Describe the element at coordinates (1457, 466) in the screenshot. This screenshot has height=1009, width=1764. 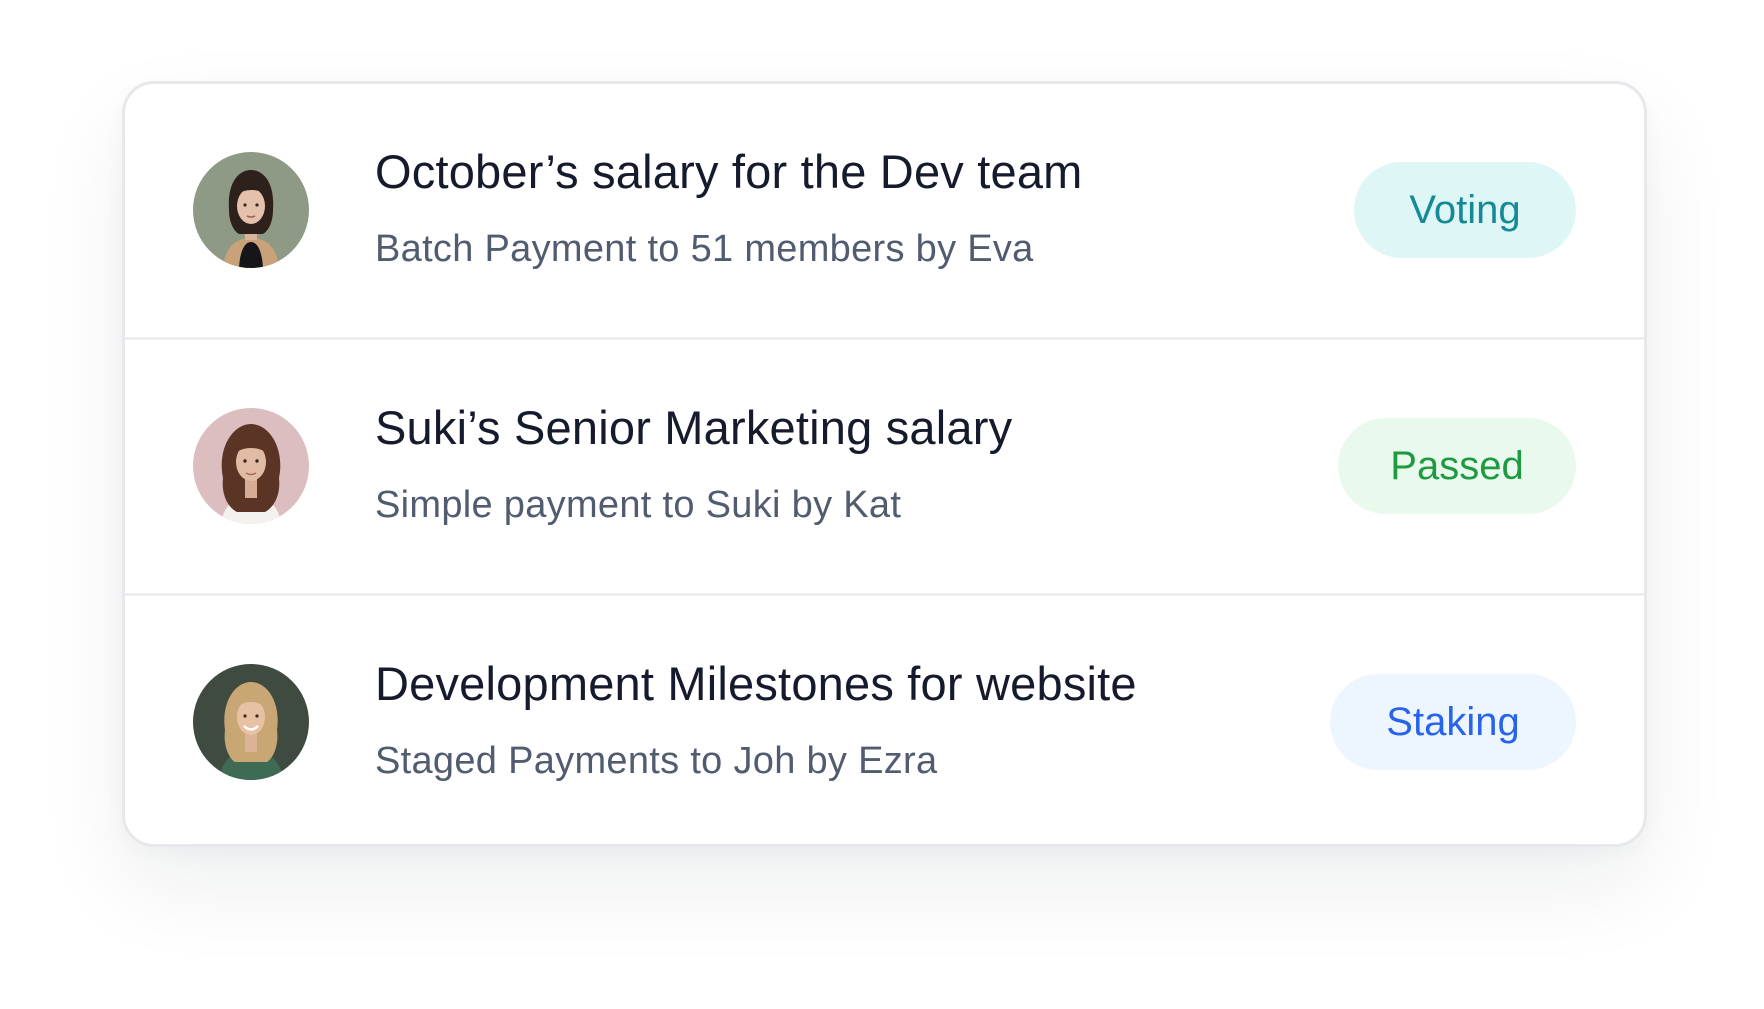
I see `status-badge: Passed` at that location.